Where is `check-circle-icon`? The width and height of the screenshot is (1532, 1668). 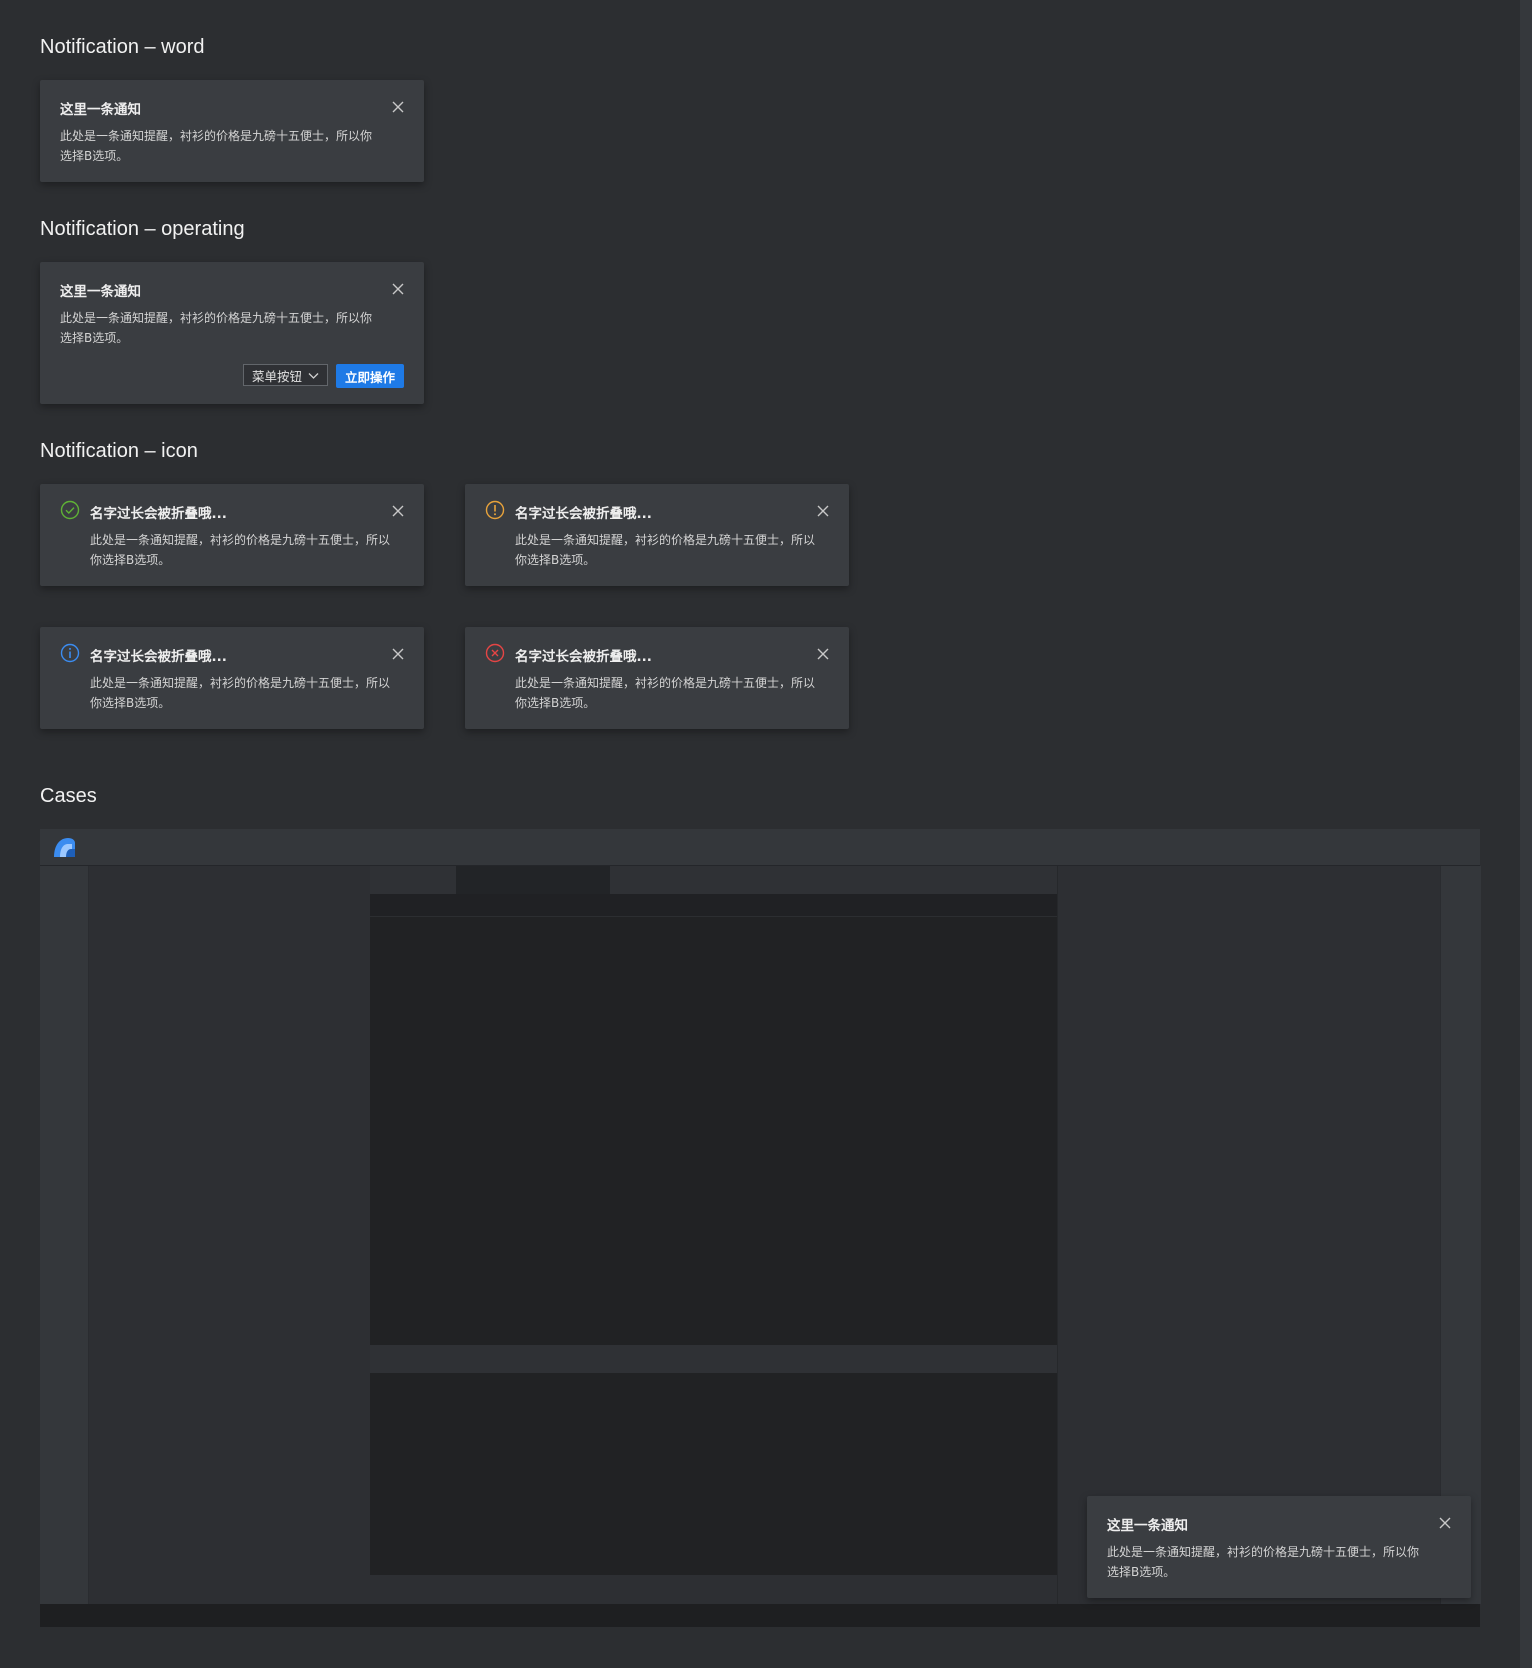
check-circle-icon is located at coordinates (70, 510).